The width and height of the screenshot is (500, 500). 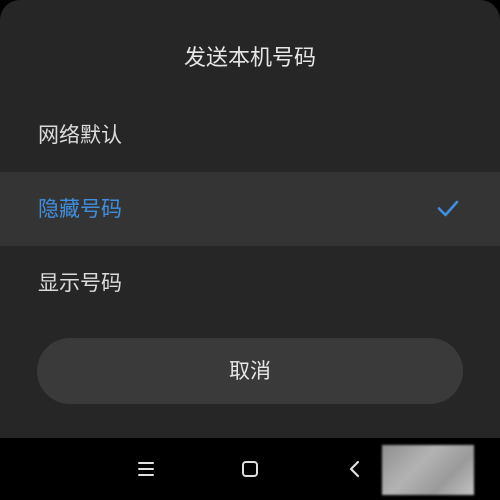 What do you see at coordinates (80, 283) in the screenshot?
I see `option-label: 显示号码` at bounding box center [80, 283].